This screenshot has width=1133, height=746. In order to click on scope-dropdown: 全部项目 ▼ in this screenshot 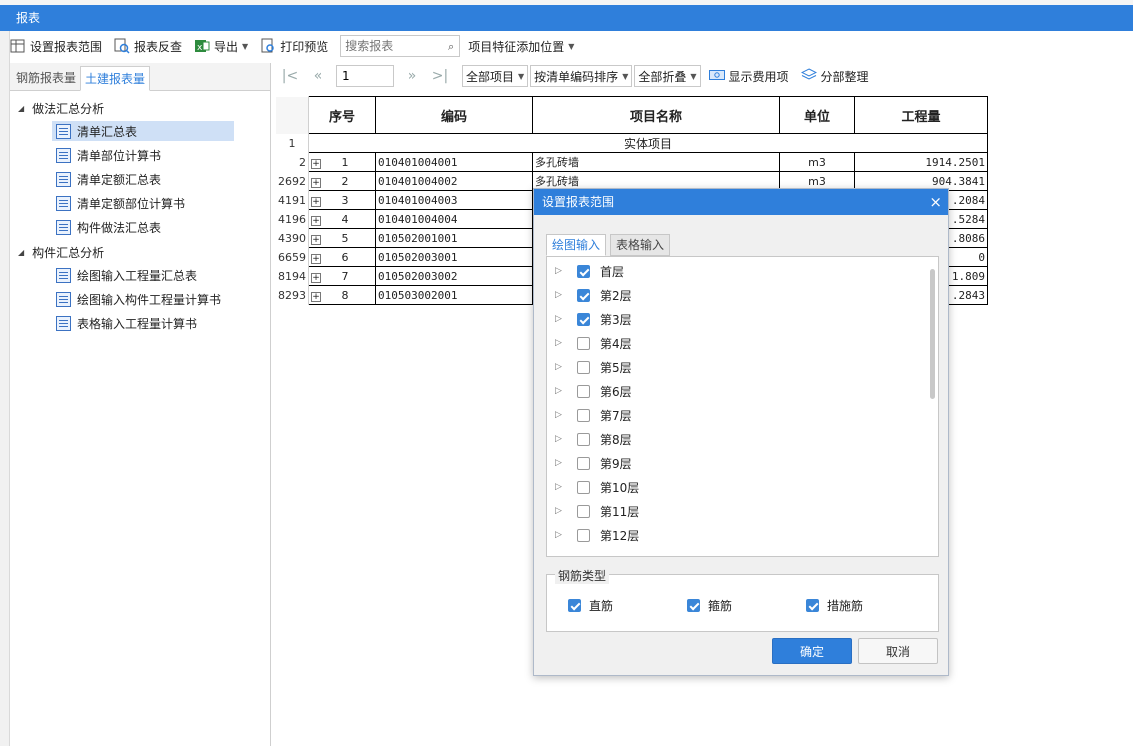, I will do `click(495, 76)`.